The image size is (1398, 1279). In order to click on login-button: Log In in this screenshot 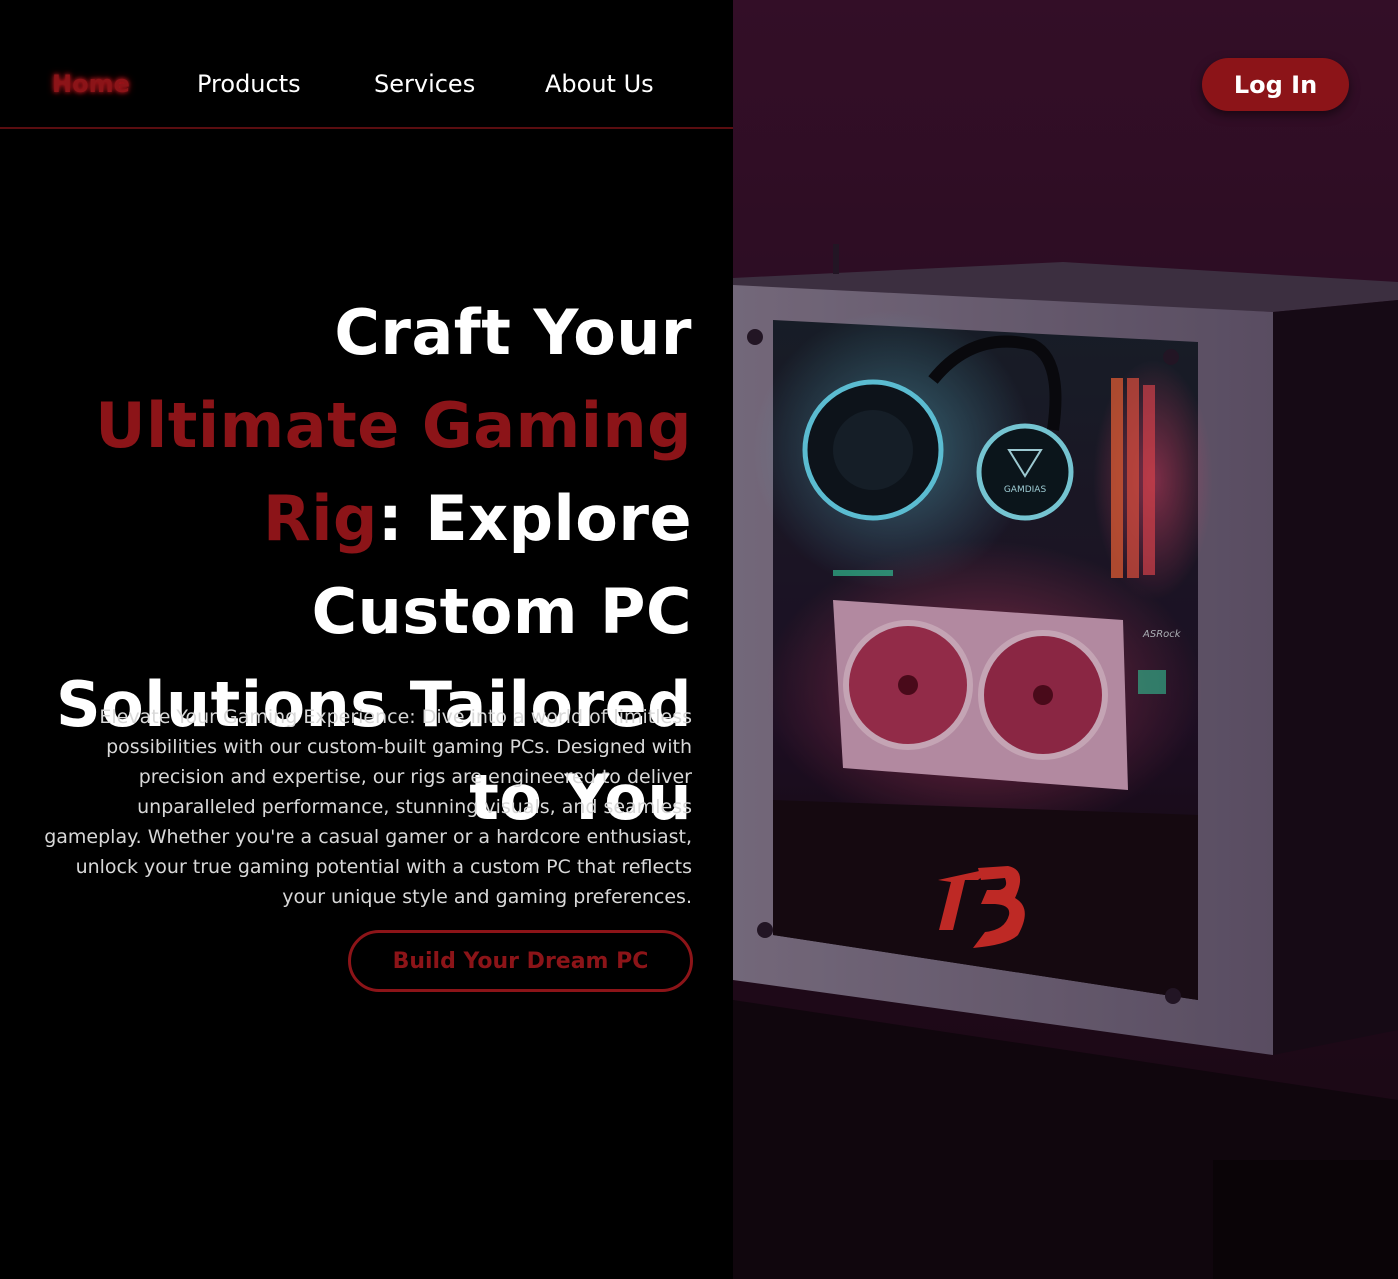, I will do `click(1275, 84)`.